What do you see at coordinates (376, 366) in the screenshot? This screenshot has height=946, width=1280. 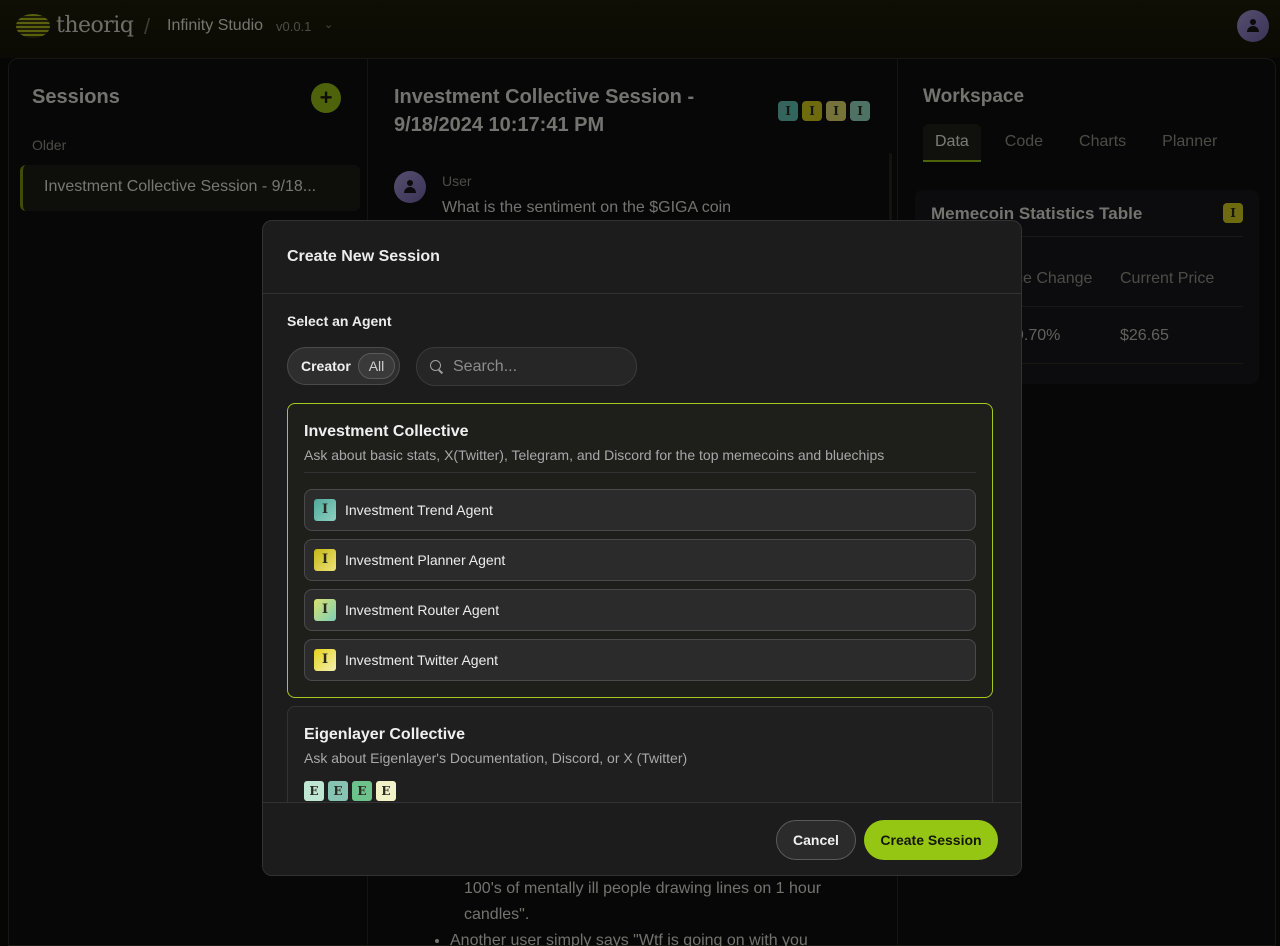 I see `filter-all-option: All` at bounding box center [376, 366].